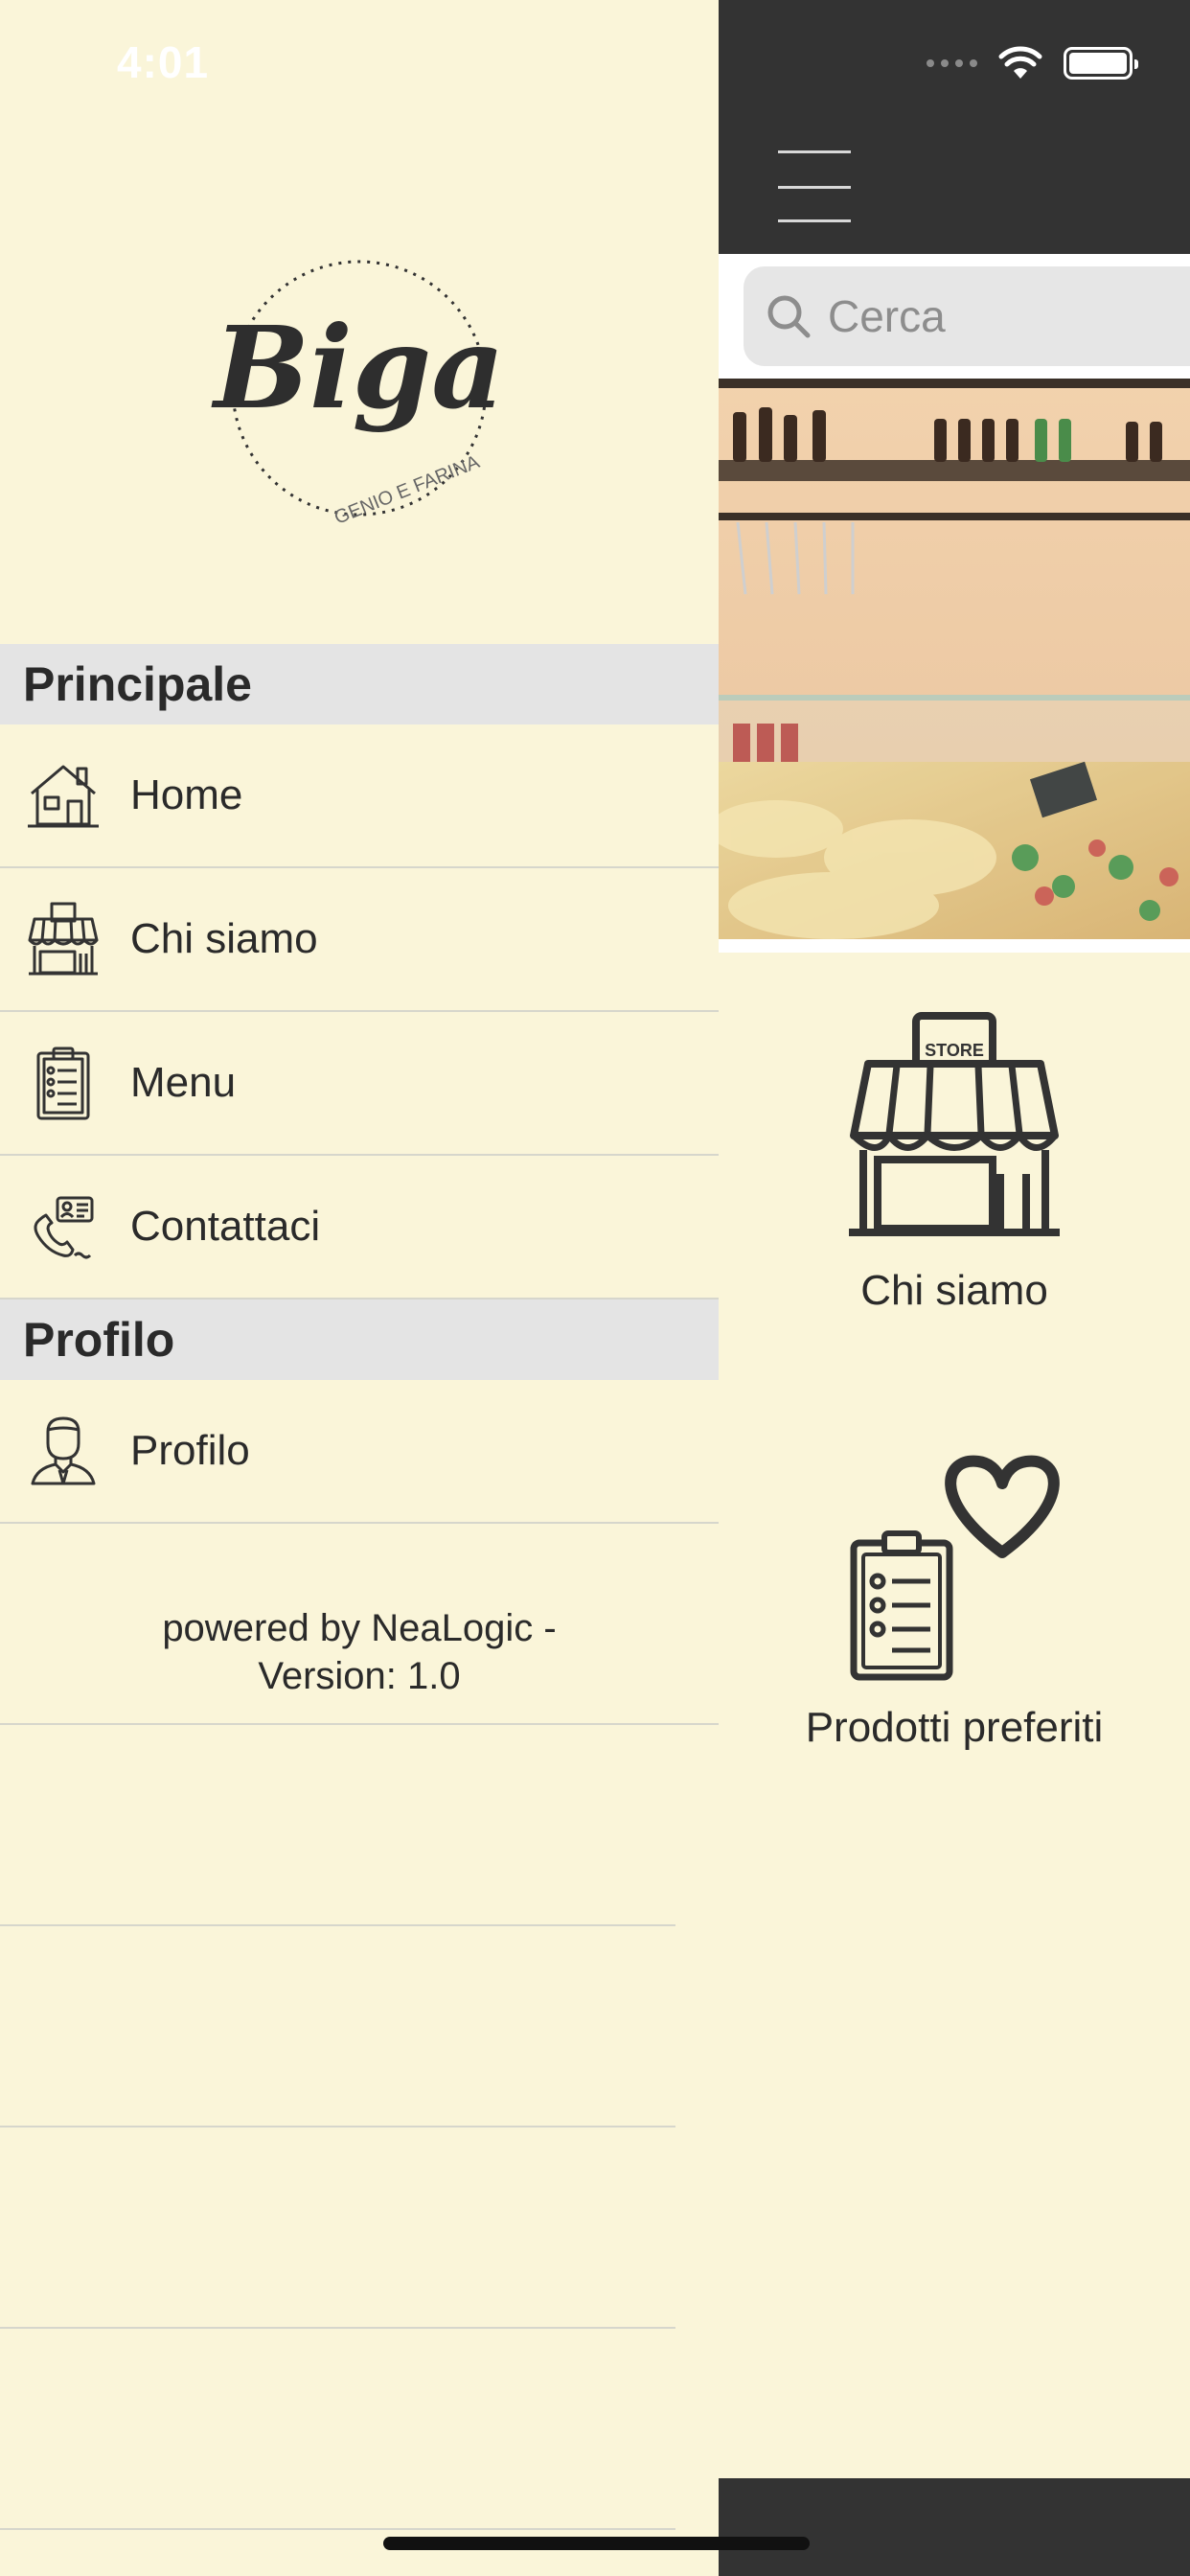 This screenshot has height=2576, width=1190. Describe the element at coordinates (955, 2527) in the screenshot. I see `bottom-bar` at that location.